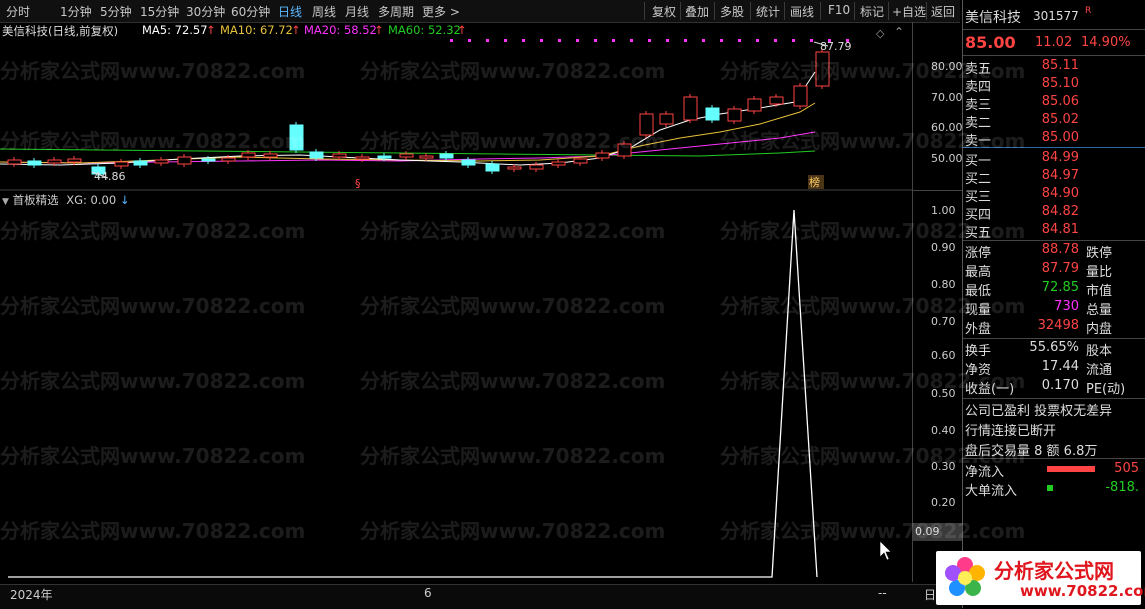 Image resolution: width=1145 pixels, height=609 pixels. I want to click on scroll-dash: --, so click(882, 593).